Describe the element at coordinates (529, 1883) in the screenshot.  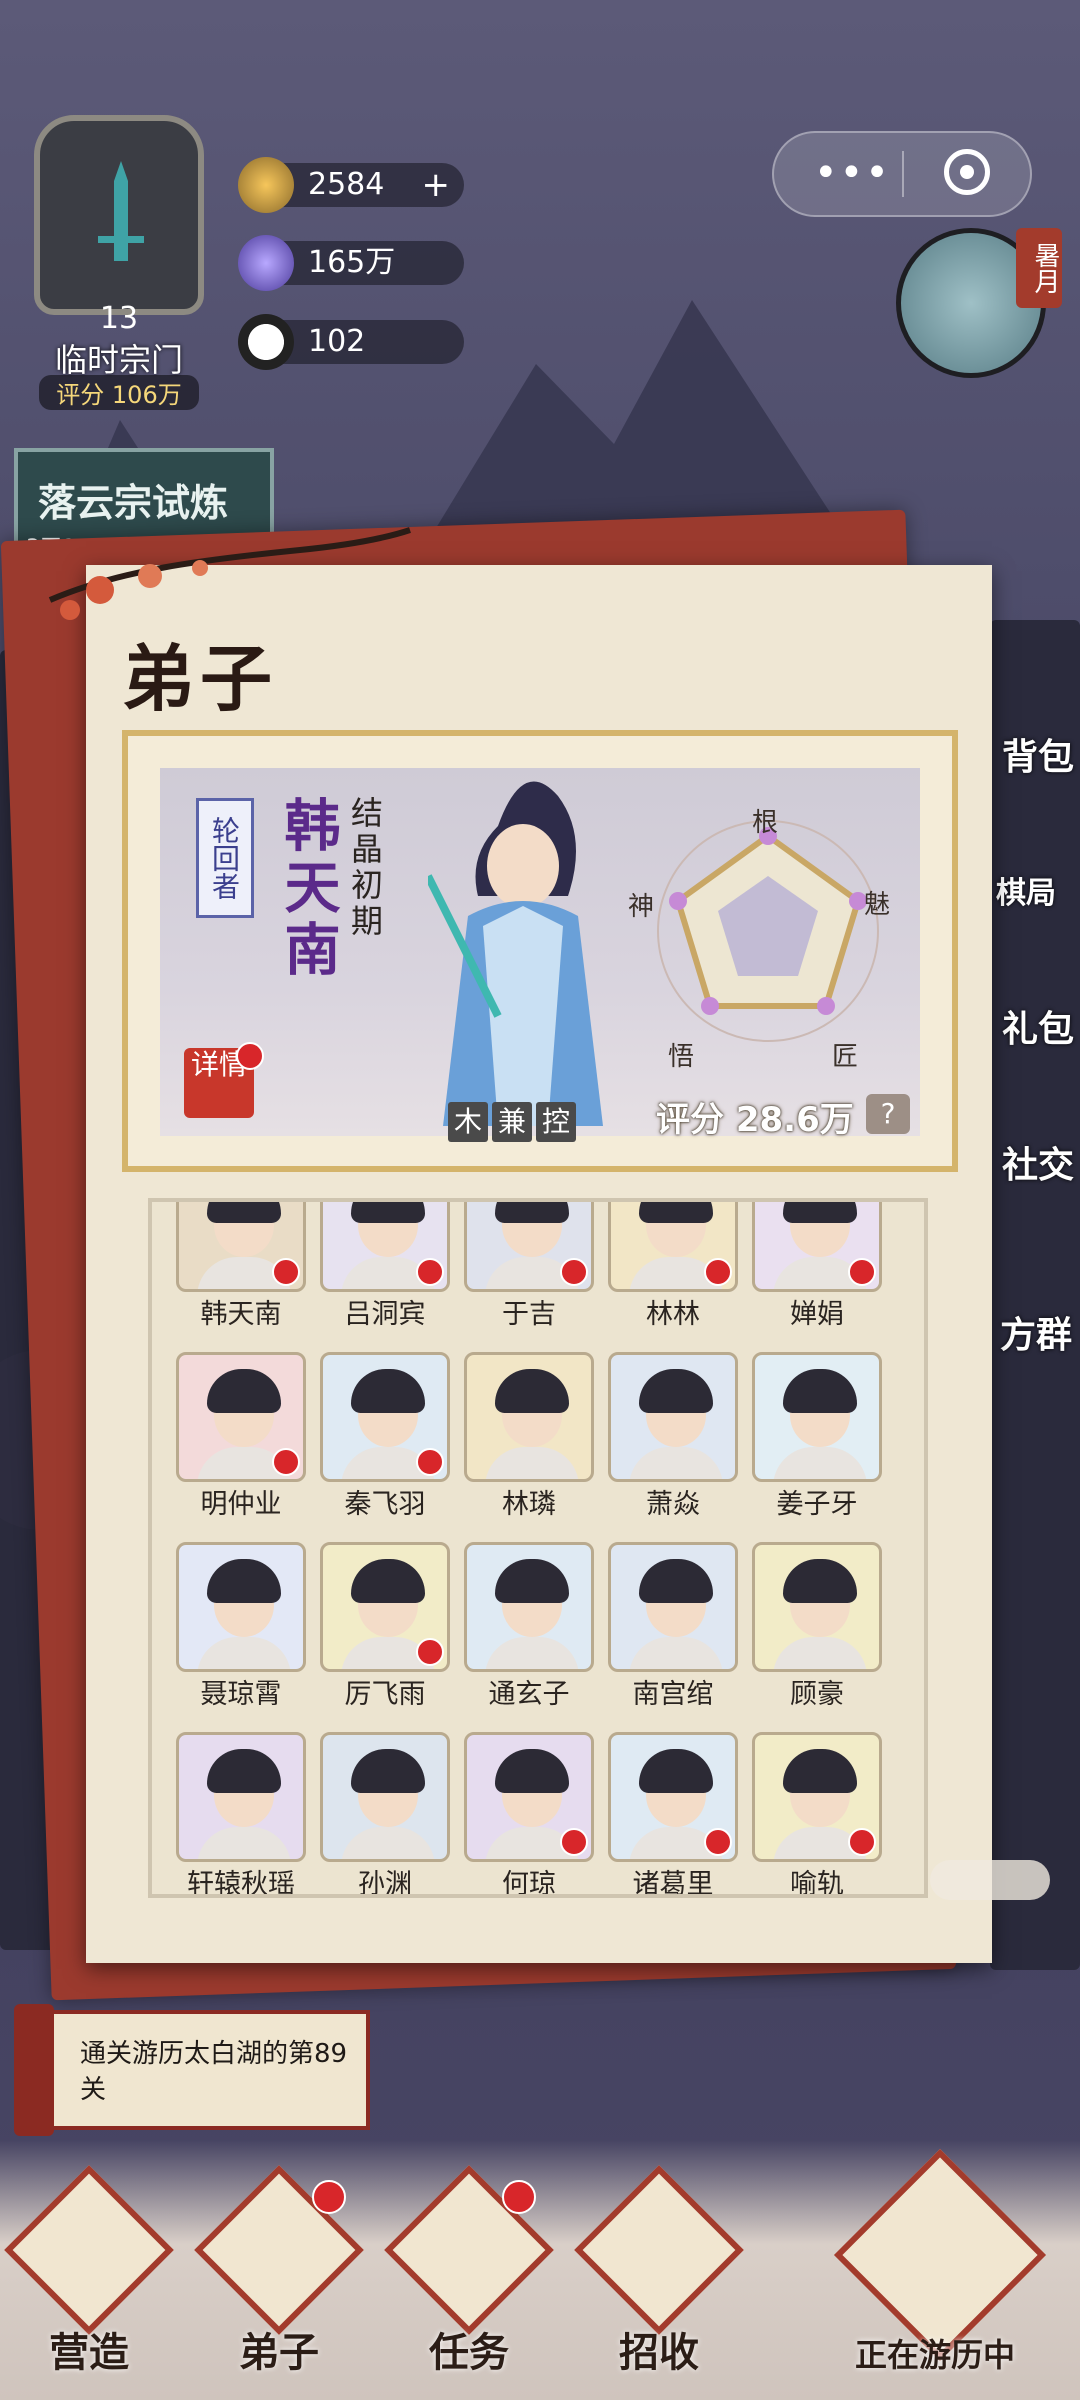
I see `disciple-name: 何琼` at that location.